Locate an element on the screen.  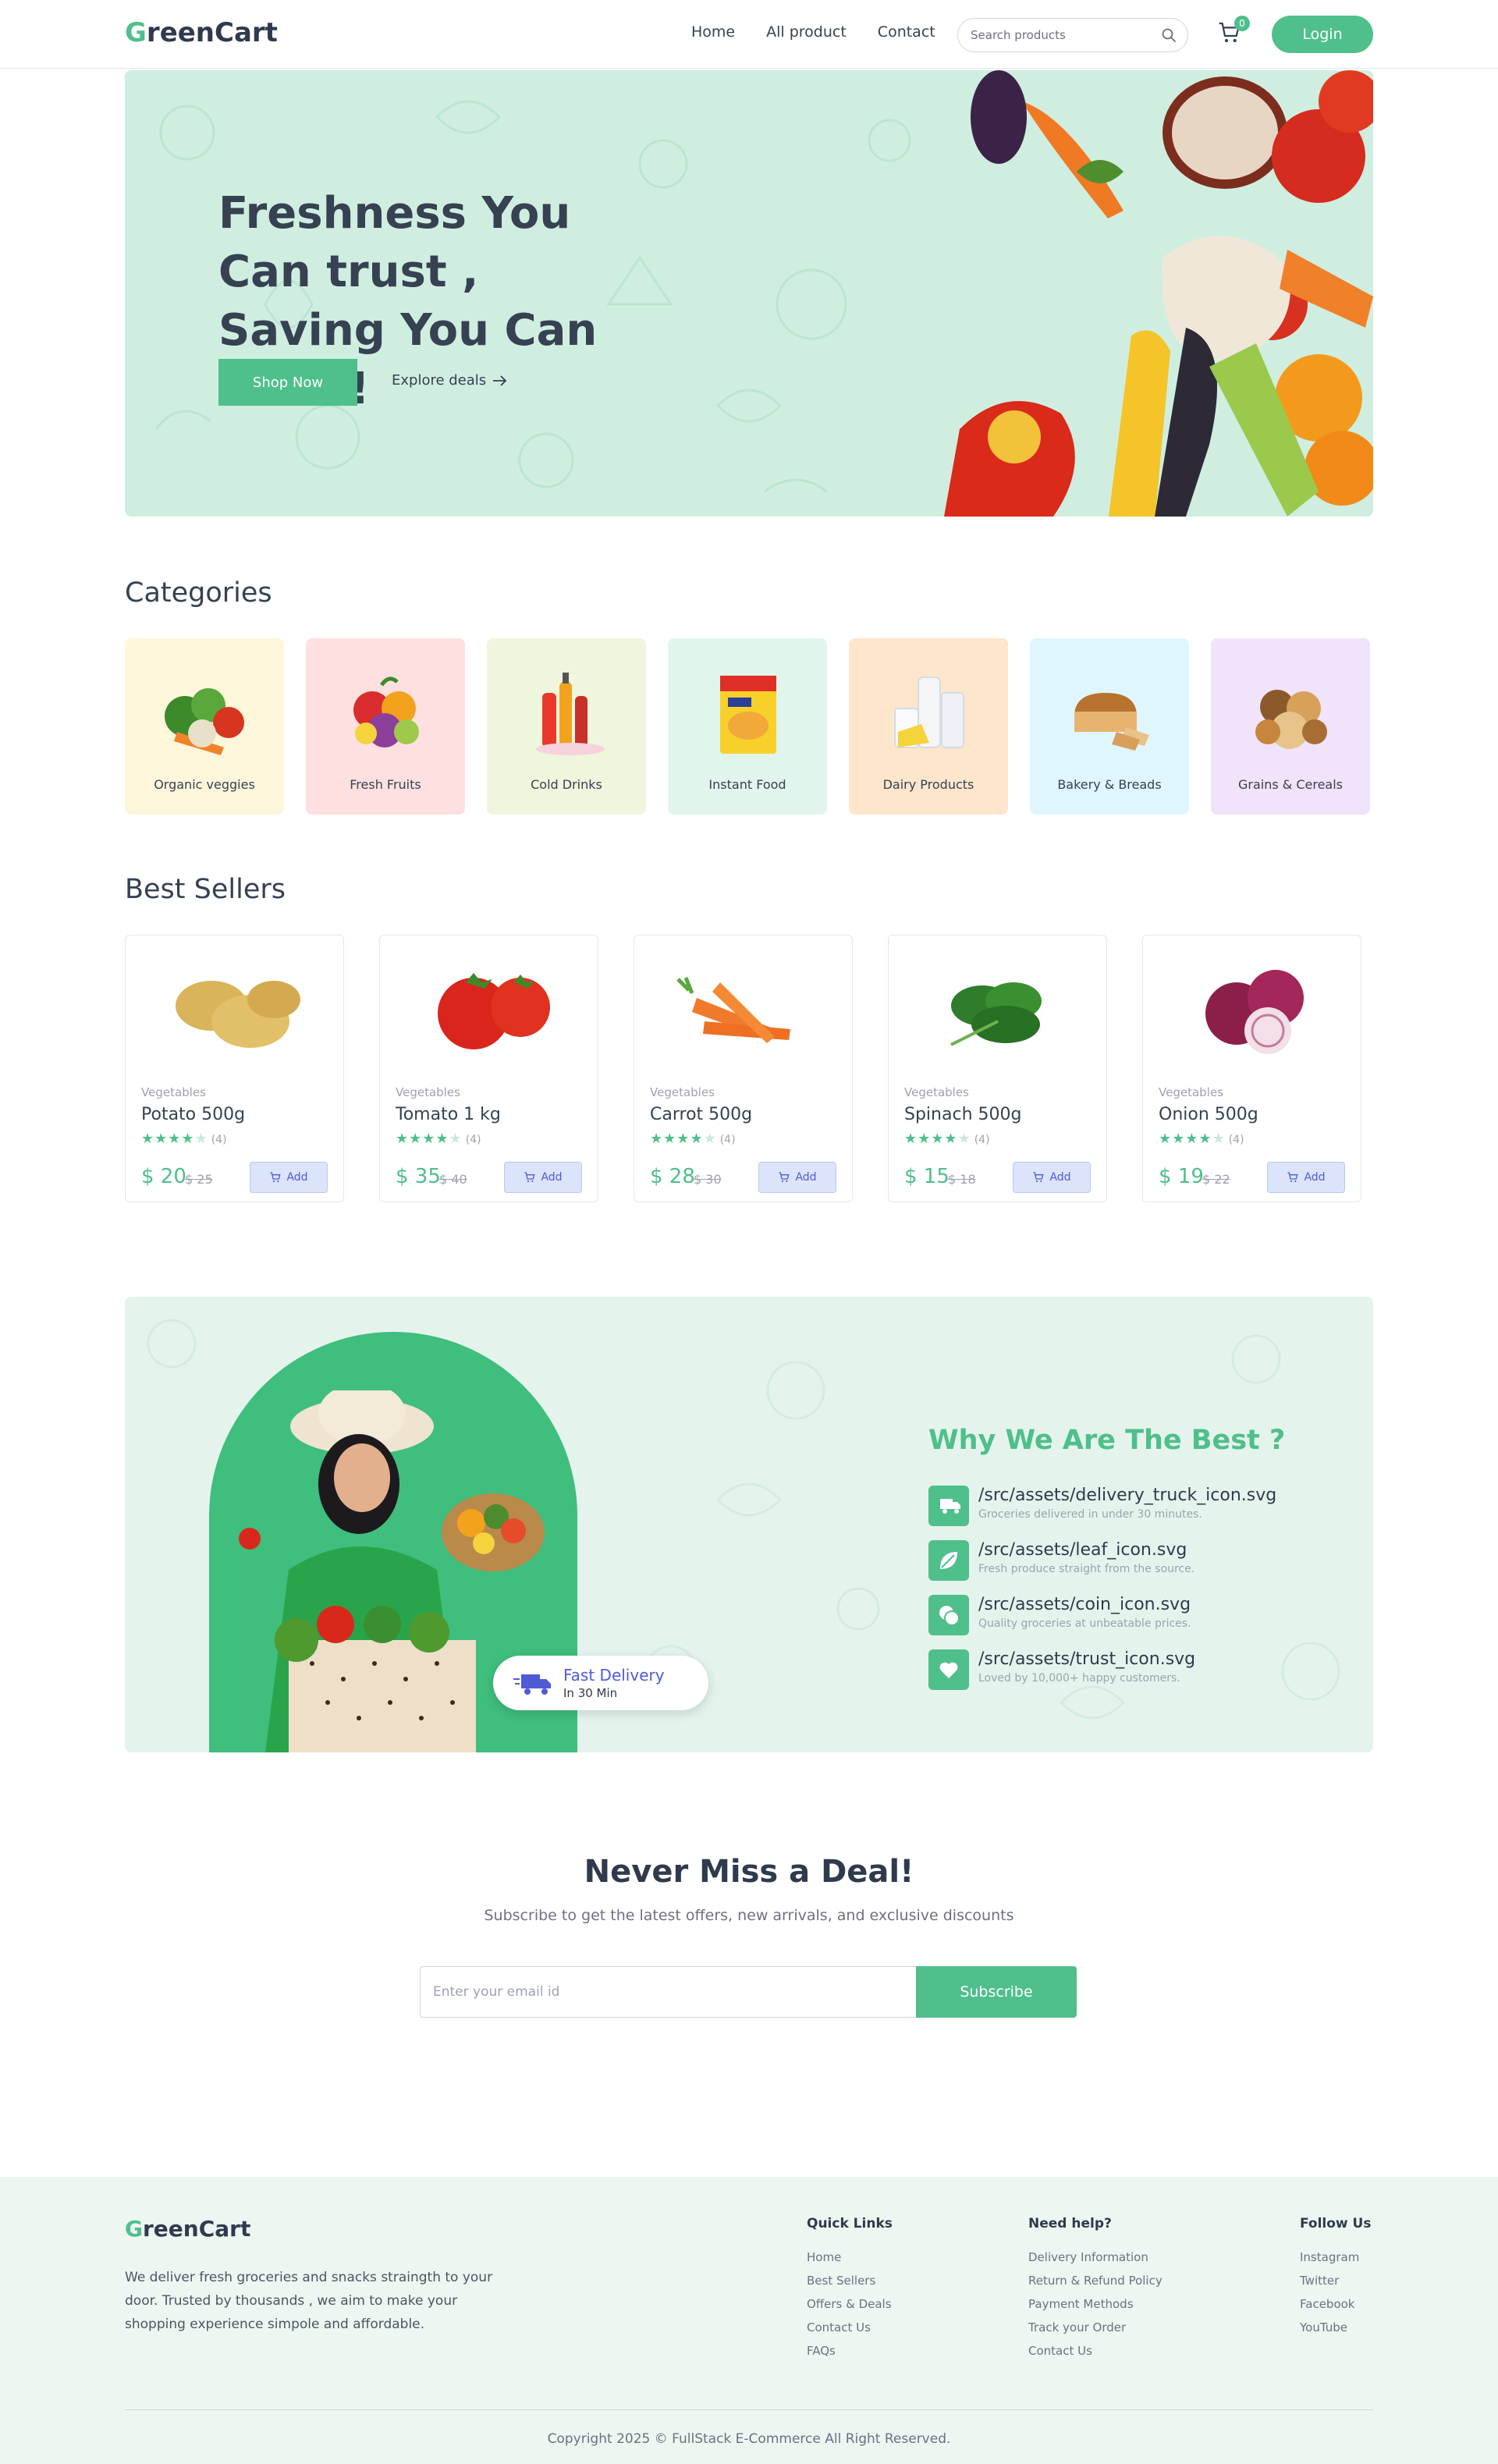
review-count: (4) is located at coordinates (1236, 1140).